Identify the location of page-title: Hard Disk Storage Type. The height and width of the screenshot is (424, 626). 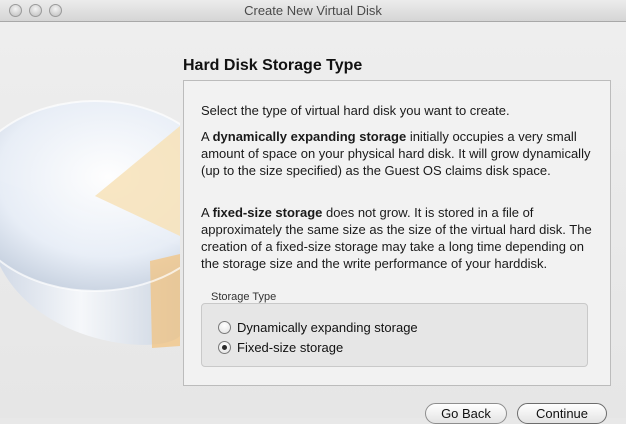
(273, 65).